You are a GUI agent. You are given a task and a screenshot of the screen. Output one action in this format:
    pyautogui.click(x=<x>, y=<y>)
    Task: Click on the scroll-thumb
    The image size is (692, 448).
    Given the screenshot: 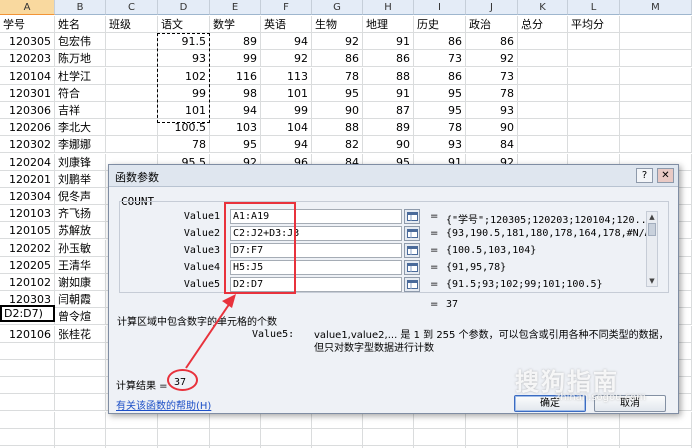 What is the action you would take?
    pyautogui.click(x=652, y=229)
    